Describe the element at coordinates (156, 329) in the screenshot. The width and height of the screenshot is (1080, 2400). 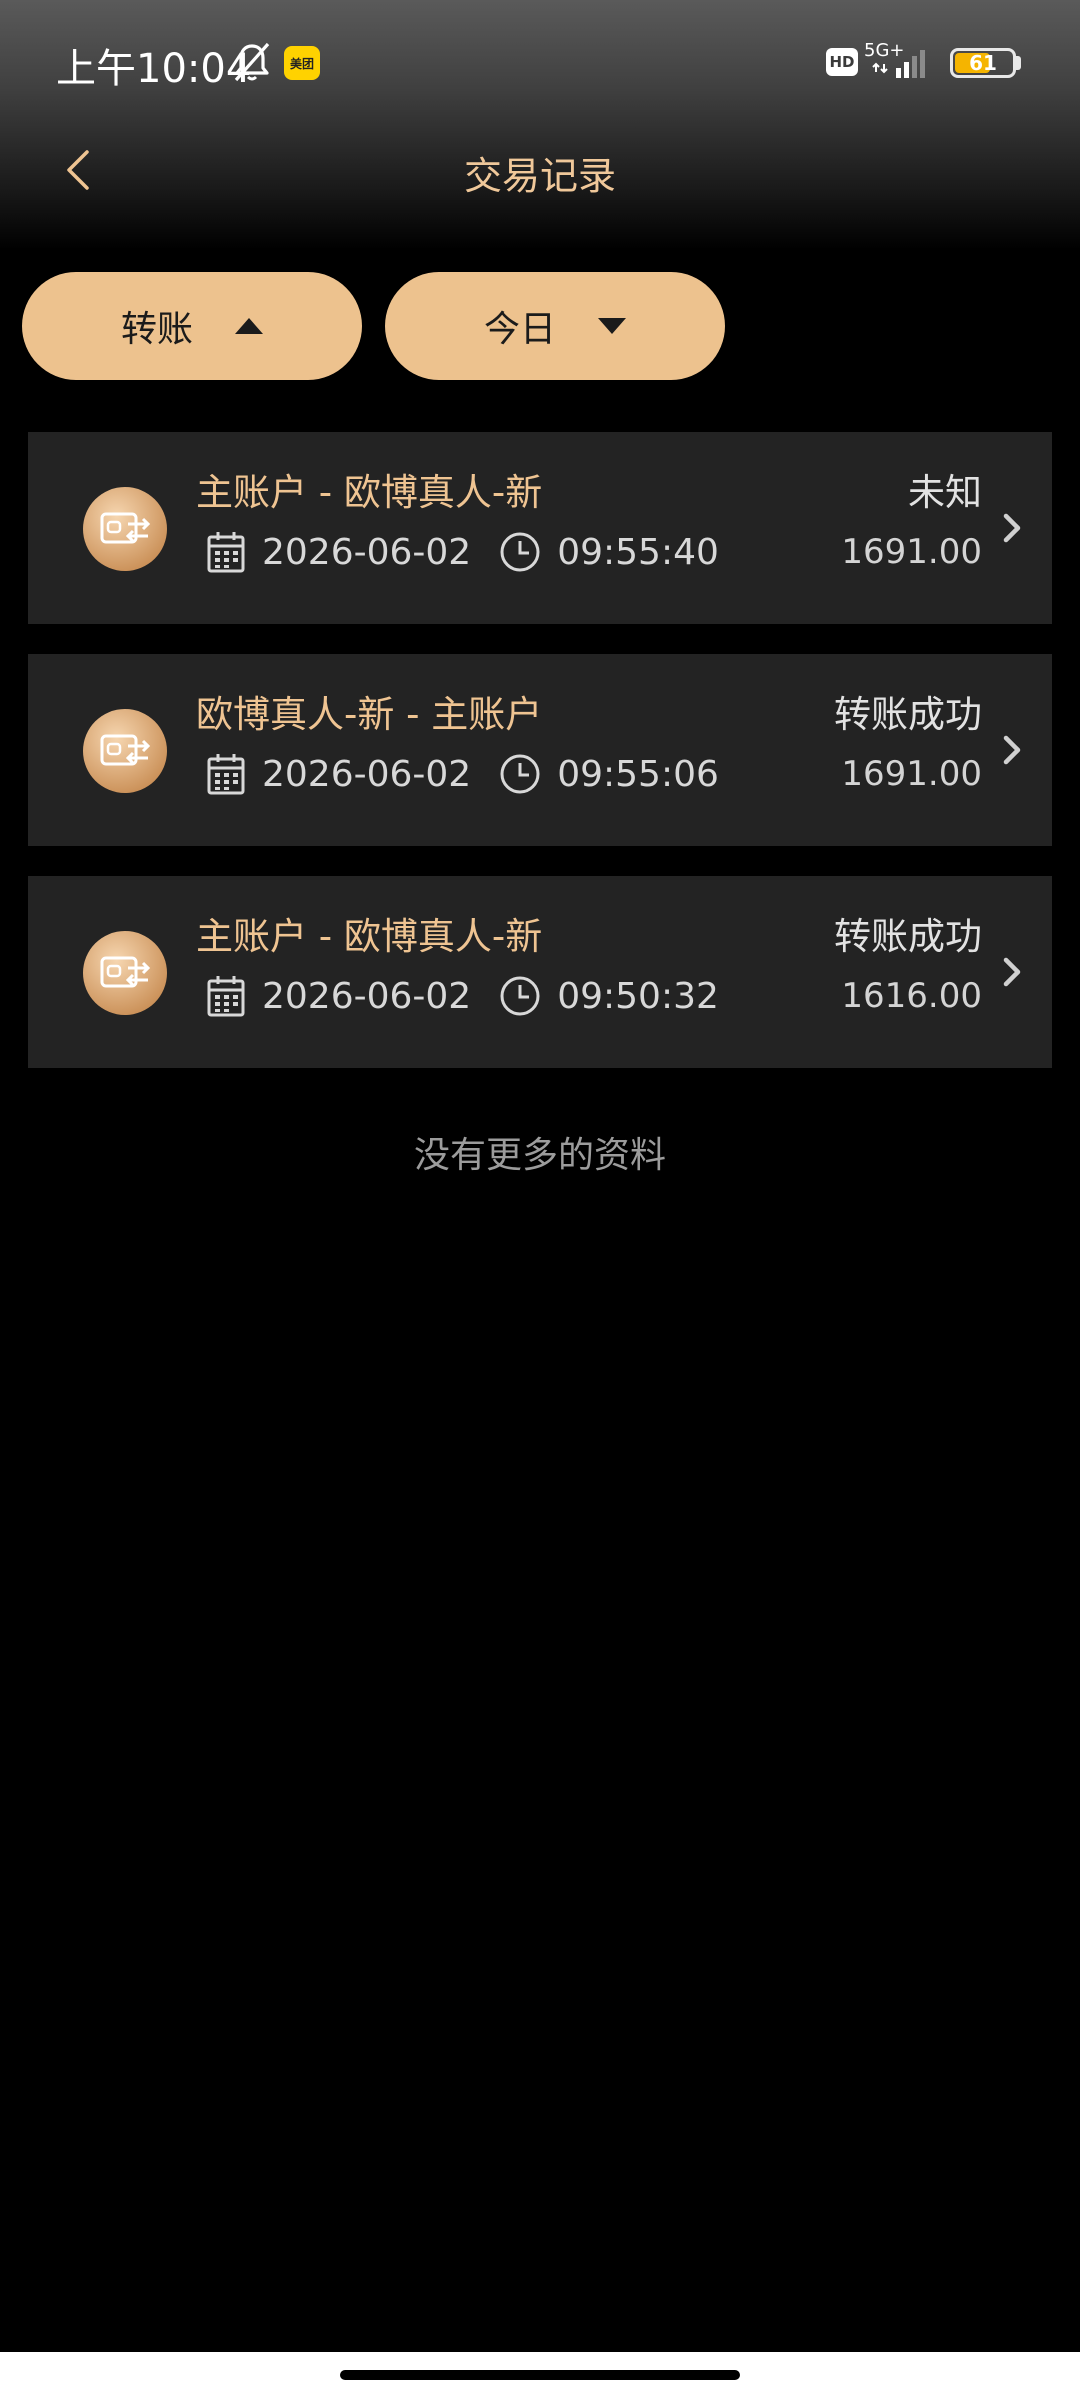
I see `type-filter-label: 转账` at that location.